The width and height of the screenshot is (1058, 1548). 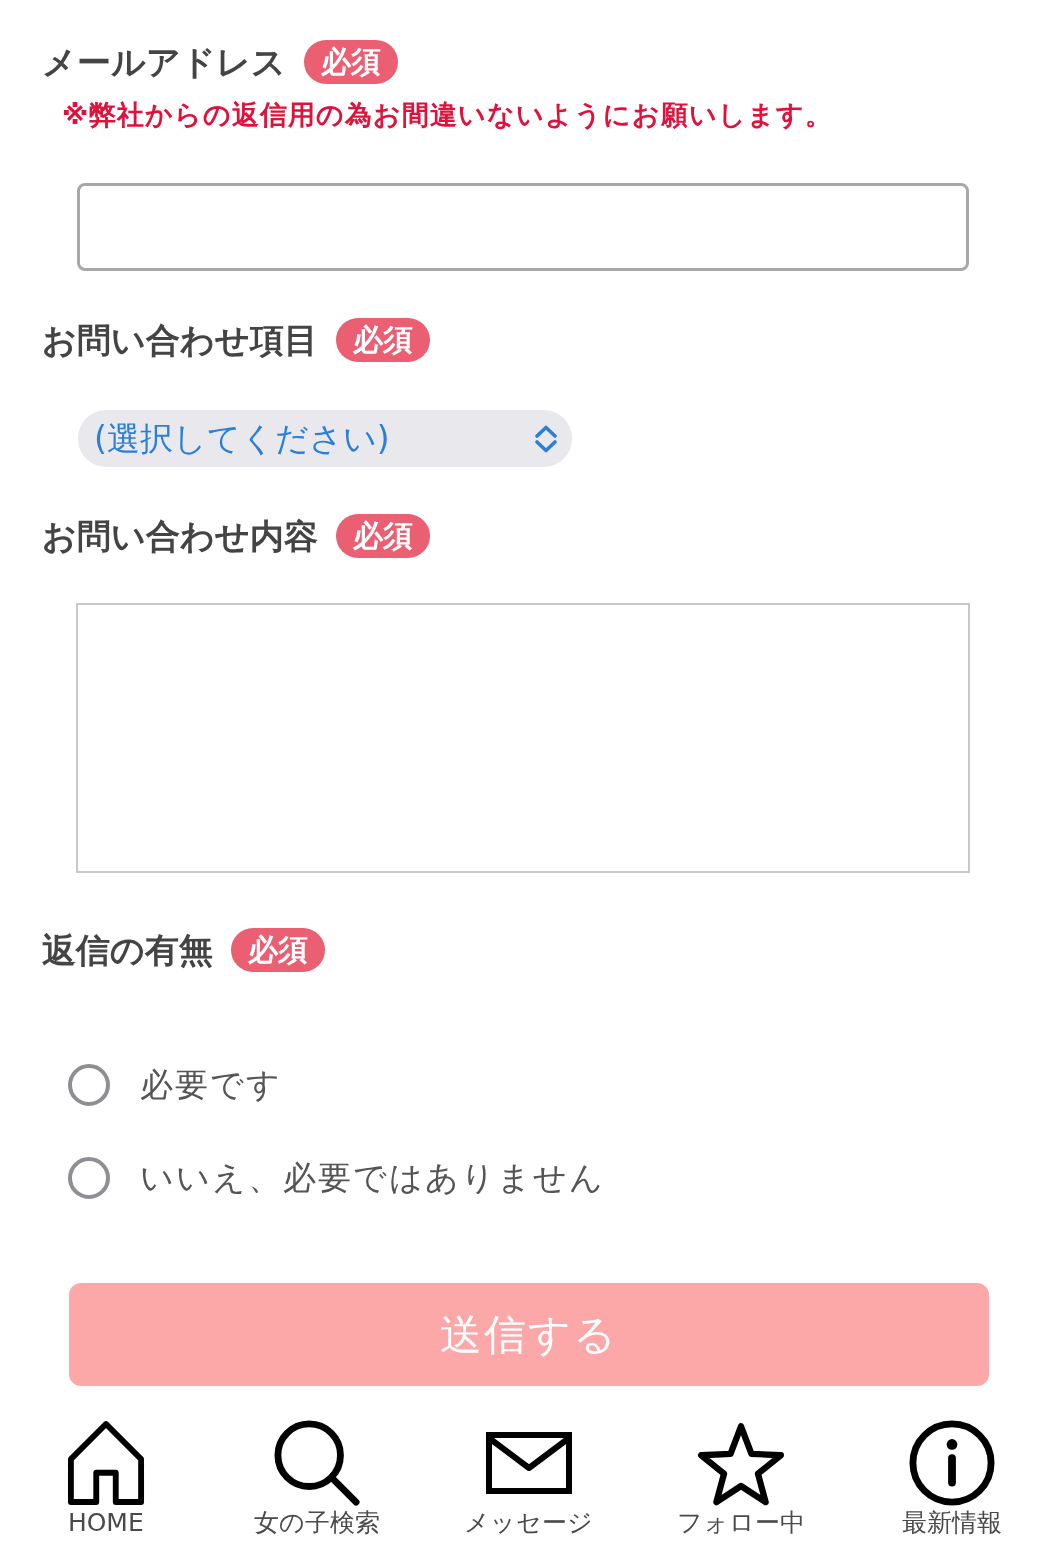 What do you see at coordinates (523, 227) in the screenshot?
I see `email-input-field` at bounding box center [523, 227].